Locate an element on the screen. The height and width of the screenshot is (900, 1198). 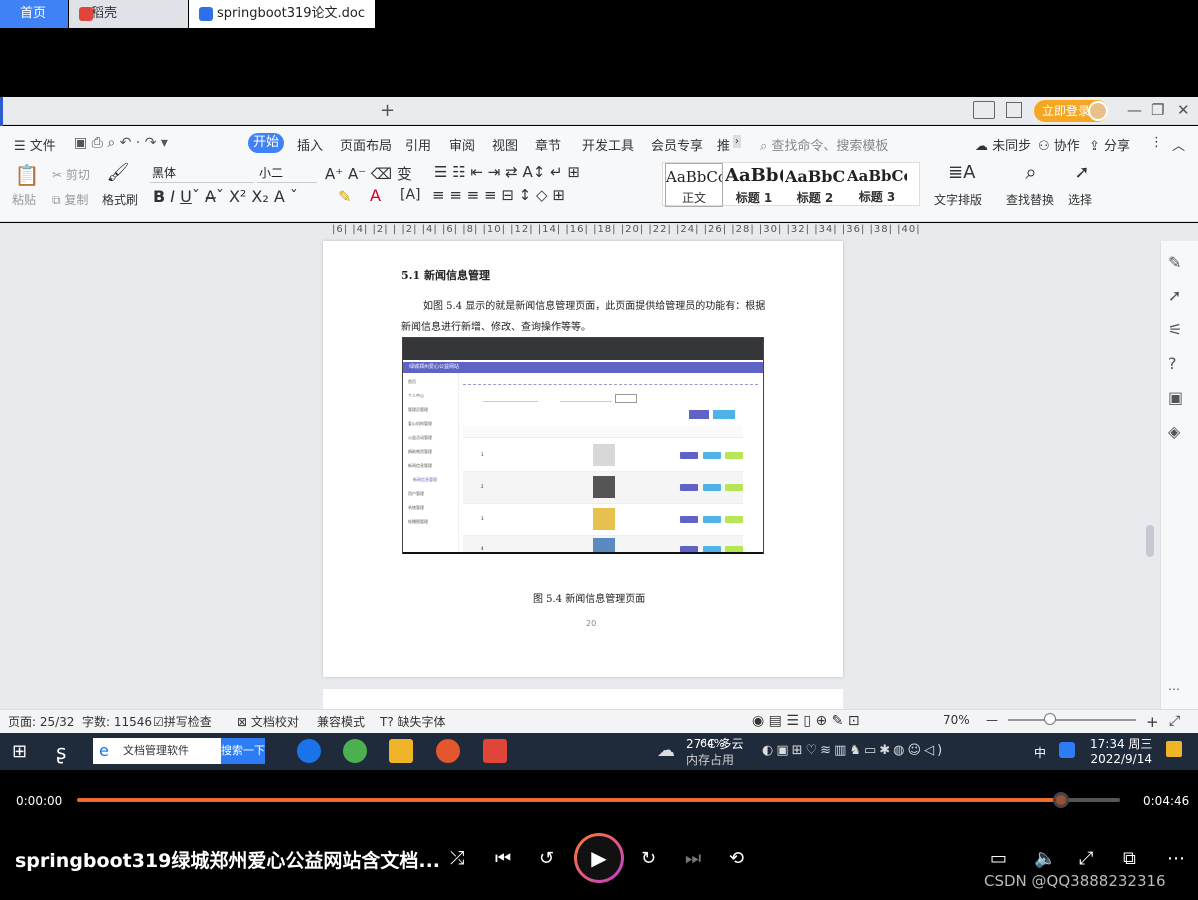
app-logo-icon: ʂ is located at coordinates (61, 752).